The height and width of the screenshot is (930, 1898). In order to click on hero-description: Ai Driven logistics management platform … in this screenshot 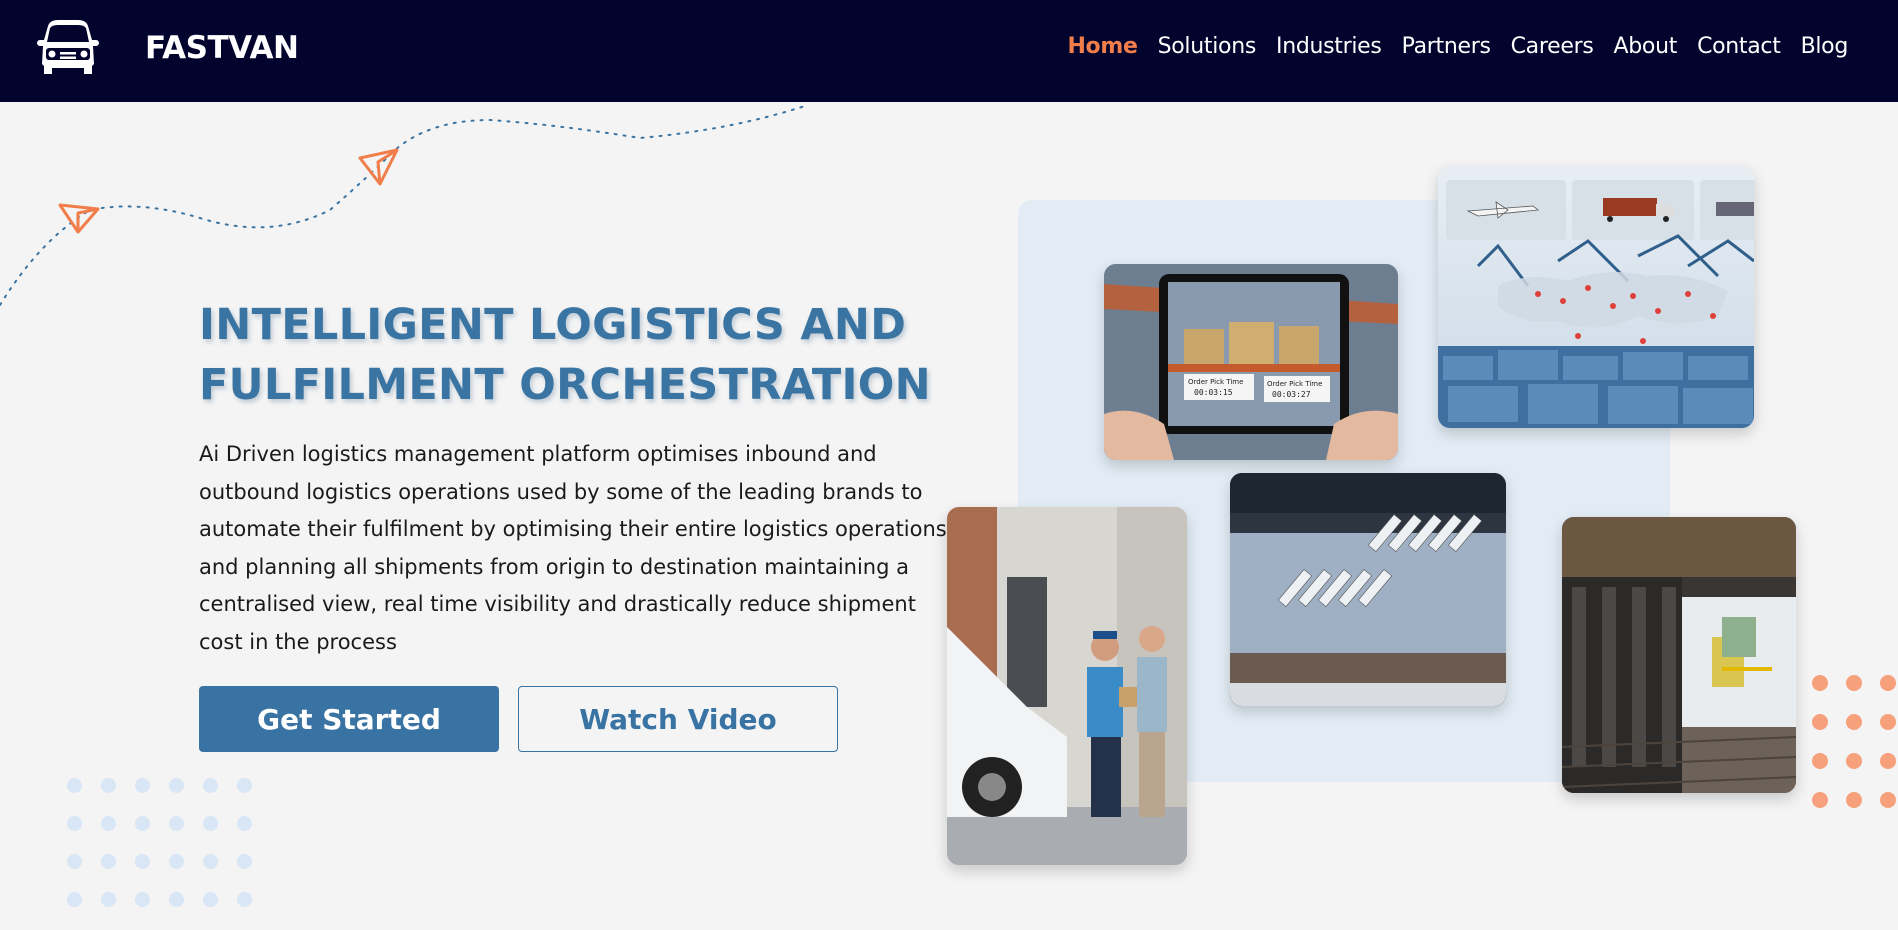, I will do `click(573, 548)`.